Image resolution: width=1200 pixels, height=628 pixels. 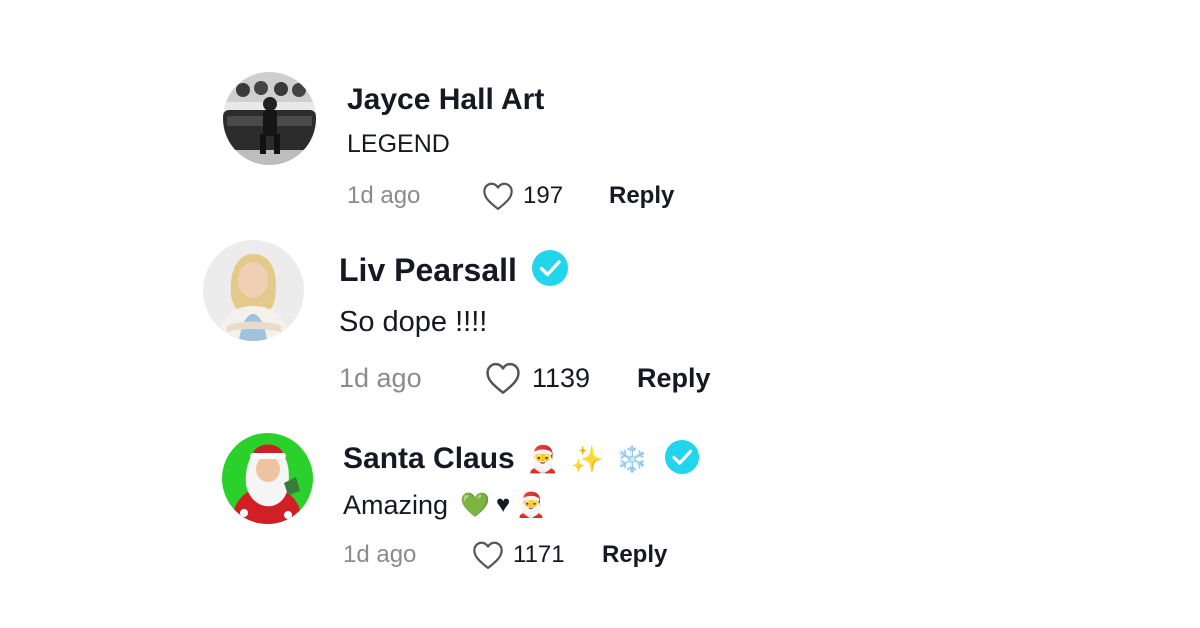 I want to click on comment-text: LEGEND, so click(x=398, y=144).